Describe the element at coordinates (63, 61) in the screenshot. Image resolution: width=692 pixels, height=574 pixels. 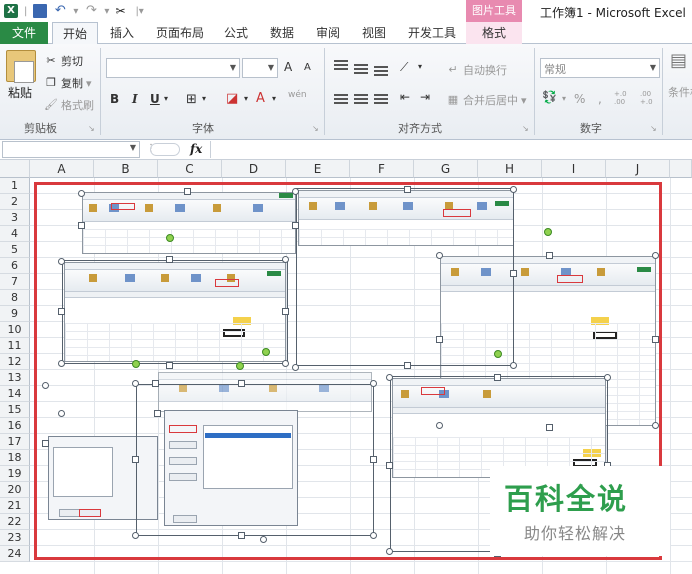
I see `cut-button: ✂ 剪切` at that location.